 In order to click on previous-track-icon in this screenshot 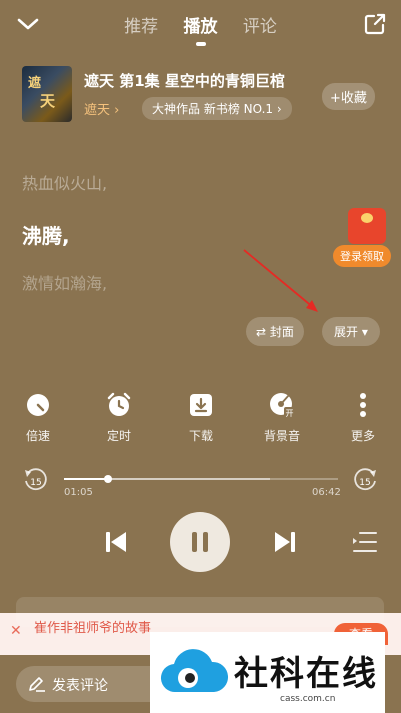, I will do `click(116, 542)`.